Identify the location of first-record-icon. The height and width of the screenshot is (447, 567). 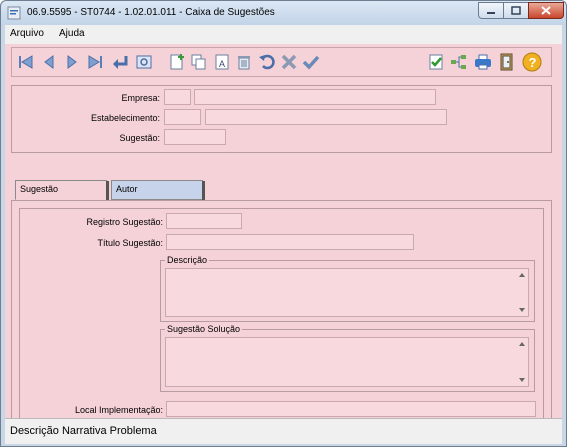
(26, 62).